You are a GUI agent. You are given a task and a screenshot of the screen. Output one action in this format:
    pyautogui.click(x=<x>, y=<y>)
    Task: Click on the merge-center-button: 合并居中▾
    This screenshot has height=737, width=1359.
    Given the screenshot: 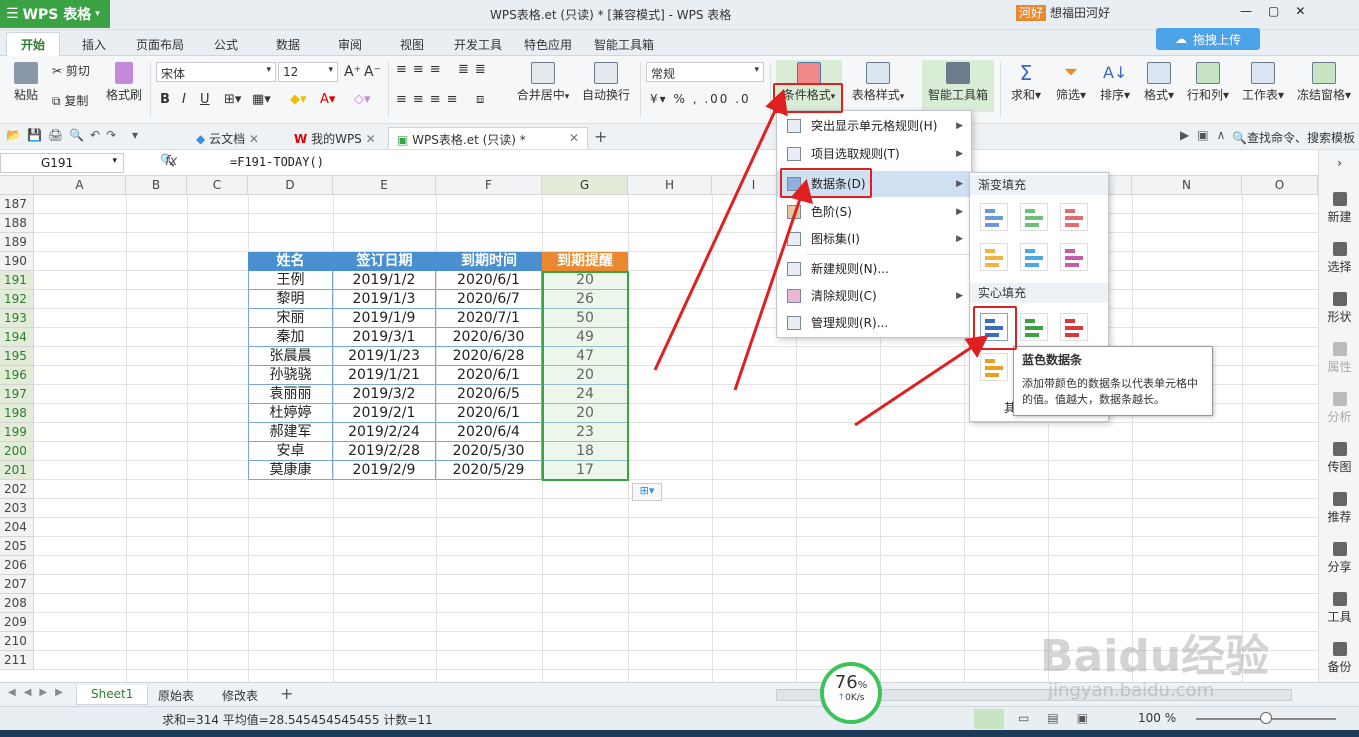 What is the action you would take?
    pyautogui.click(x=543, y=82)
    